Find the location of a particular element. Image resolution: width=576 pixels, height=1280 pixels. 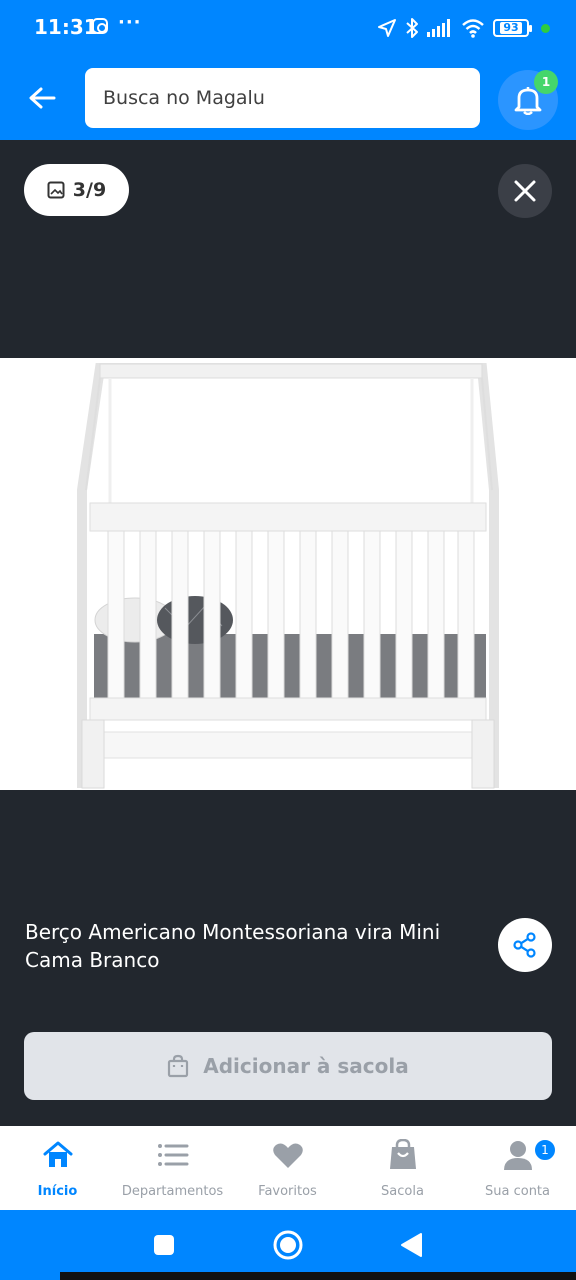

notification-badge: 1 is located at coordinates (546, 82).